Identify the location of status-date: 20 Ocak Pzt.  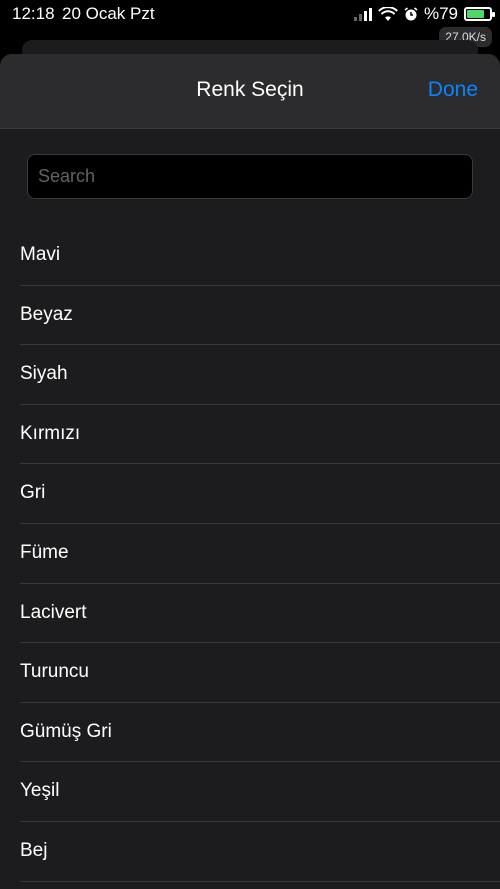
(108, 13).